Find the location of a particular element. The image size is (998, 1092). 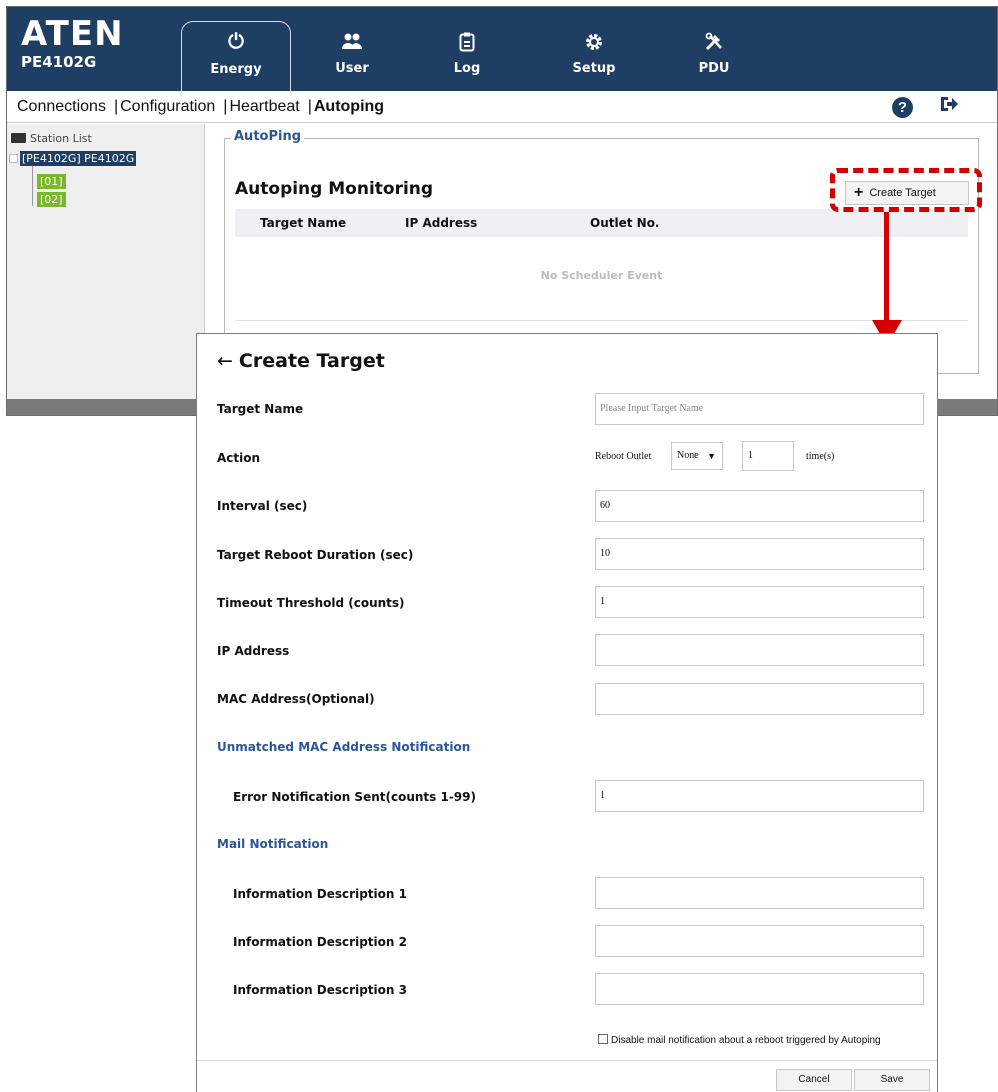

tab-log: Log is located at coordinates (467, 56).